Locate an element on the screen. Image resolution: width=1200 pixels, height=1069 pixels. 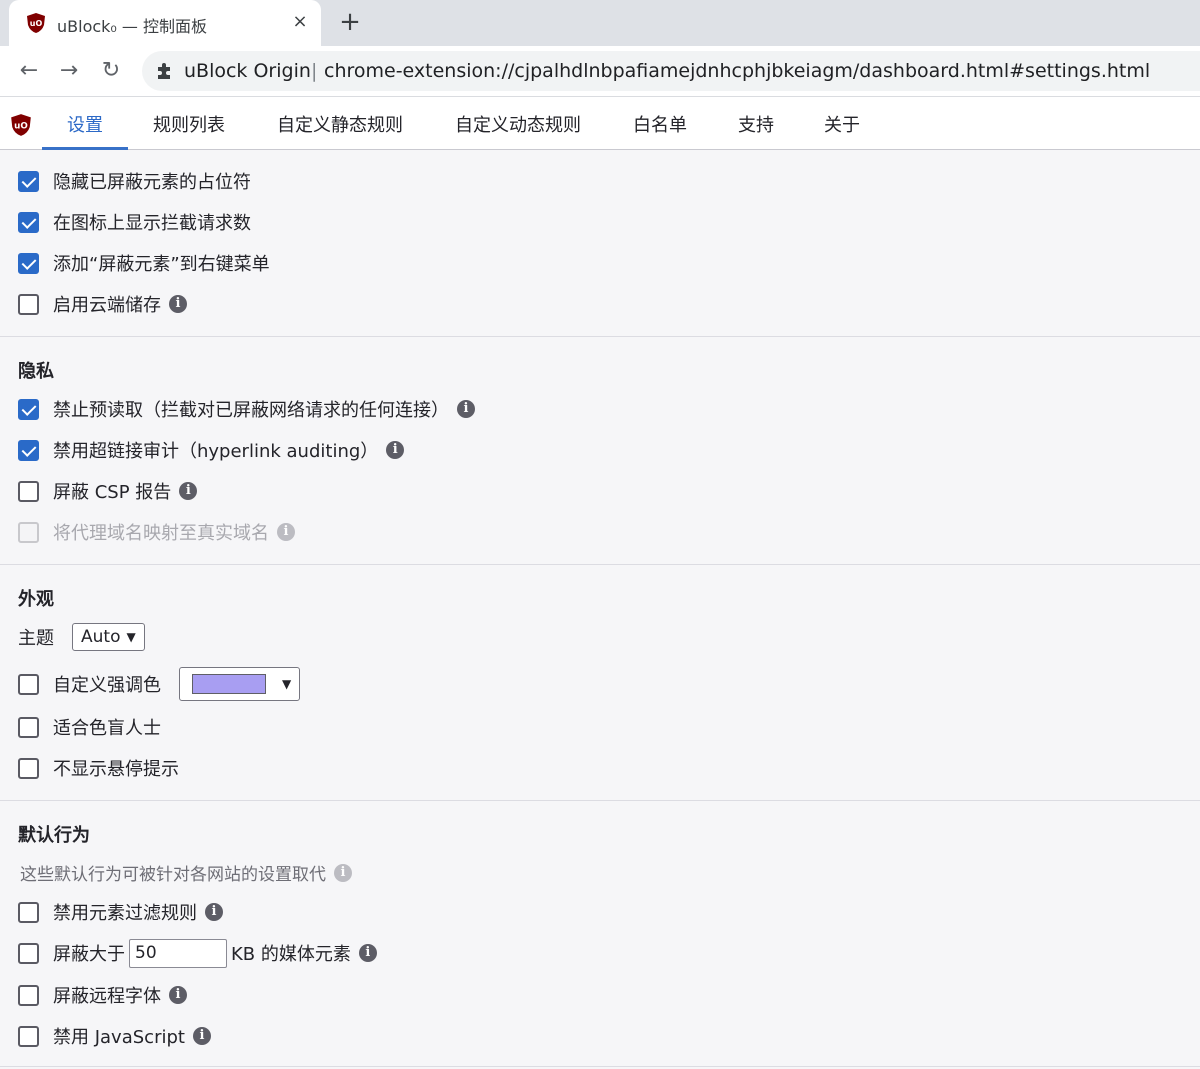
tab-settings: 设置 is located at coordinates (85, 130).